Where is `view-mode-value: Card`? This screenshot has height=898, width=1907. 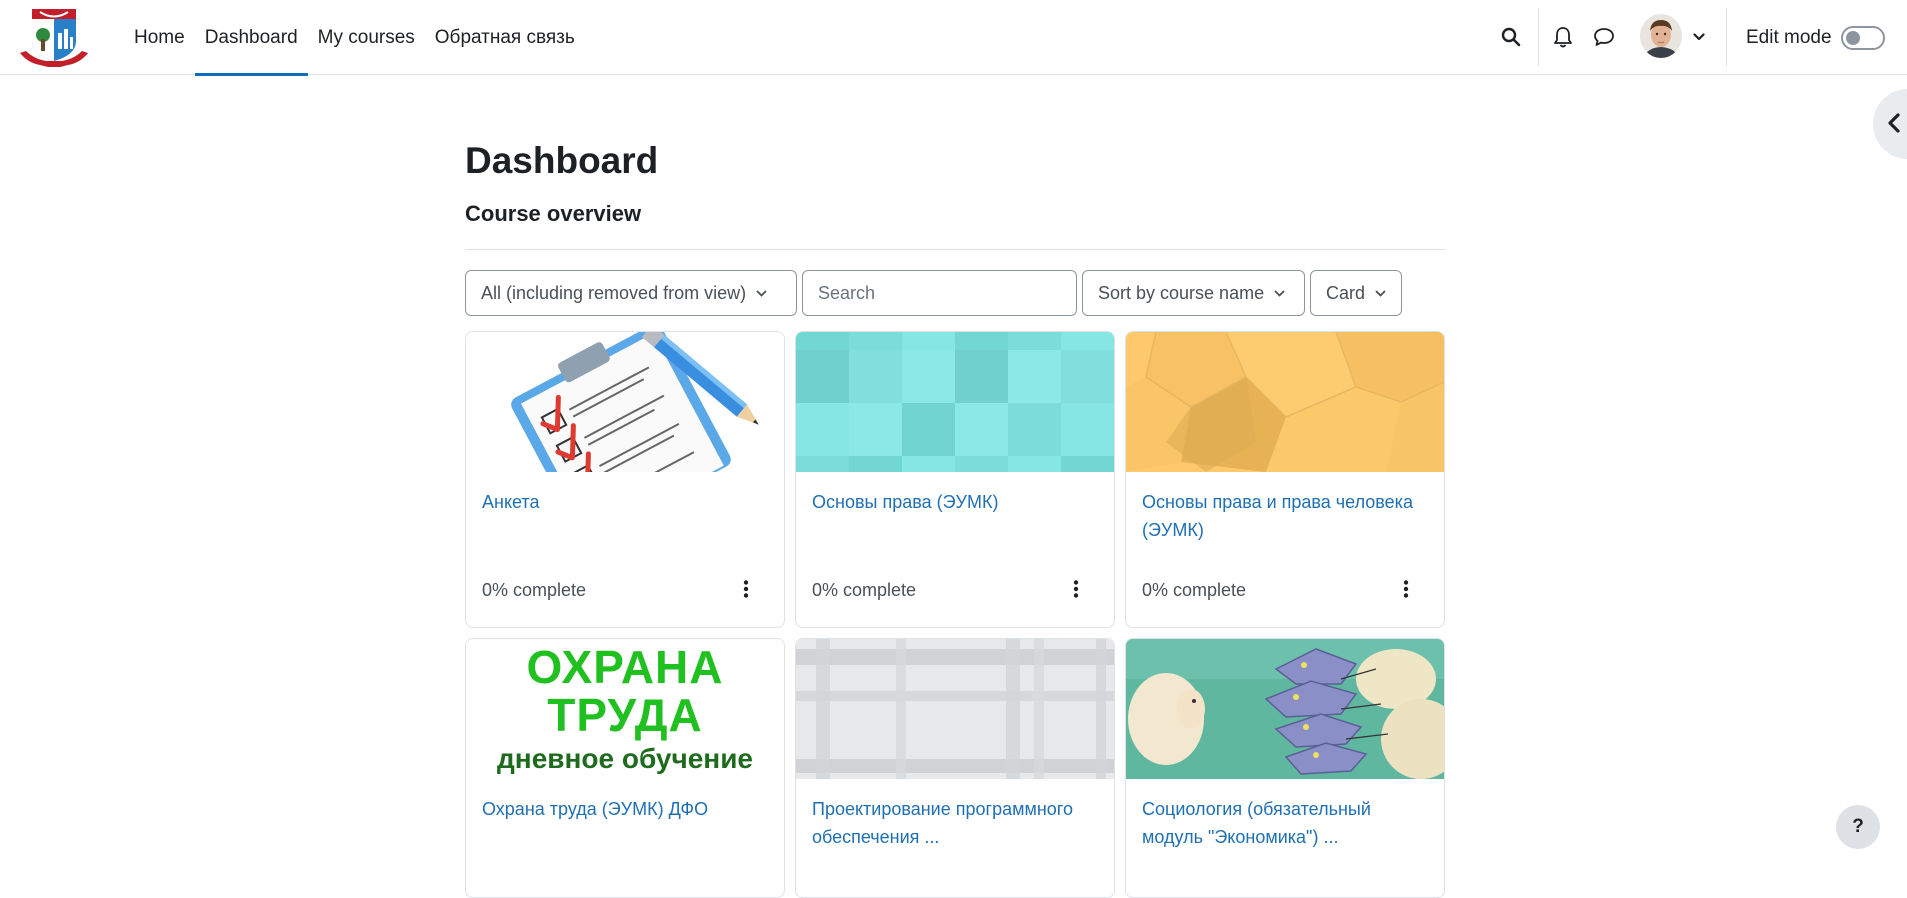
view-mode-value: Card is located at coordinates (1346, 292).